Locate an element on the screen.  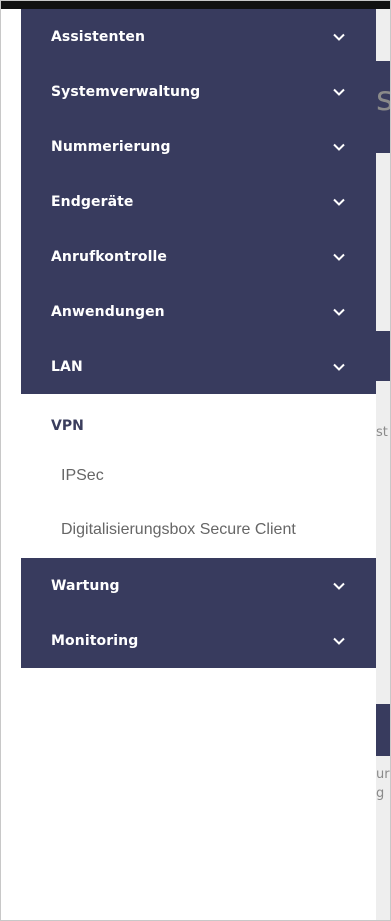
sidebar-item-label: Wartung is located at coordinates (85, 585).